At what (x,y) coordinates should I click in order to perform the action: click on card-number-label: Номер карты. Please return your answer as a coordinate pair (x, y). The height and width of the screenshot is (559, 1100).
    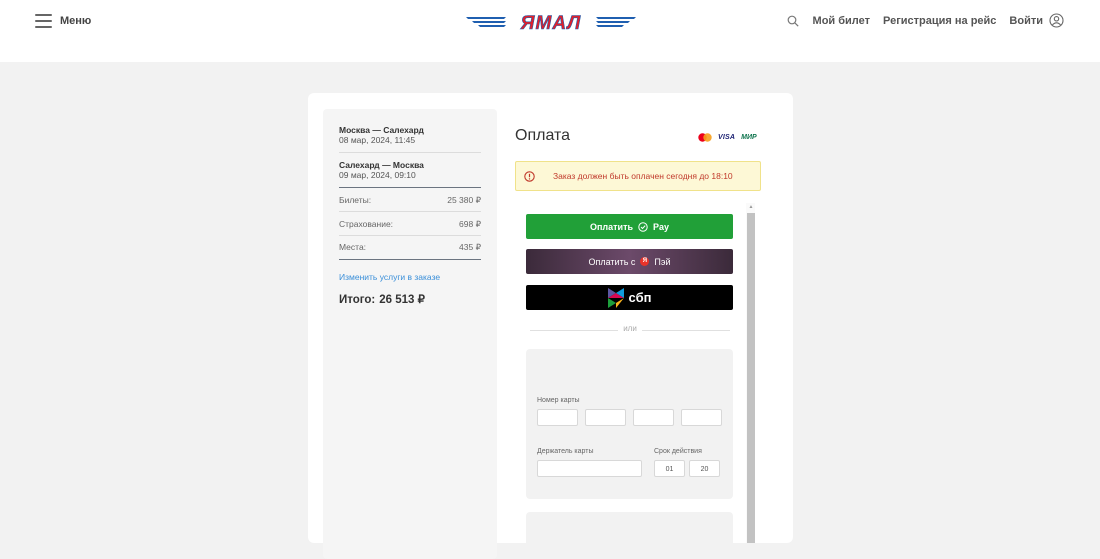
    Looking at the image, I should click on (558, 400).